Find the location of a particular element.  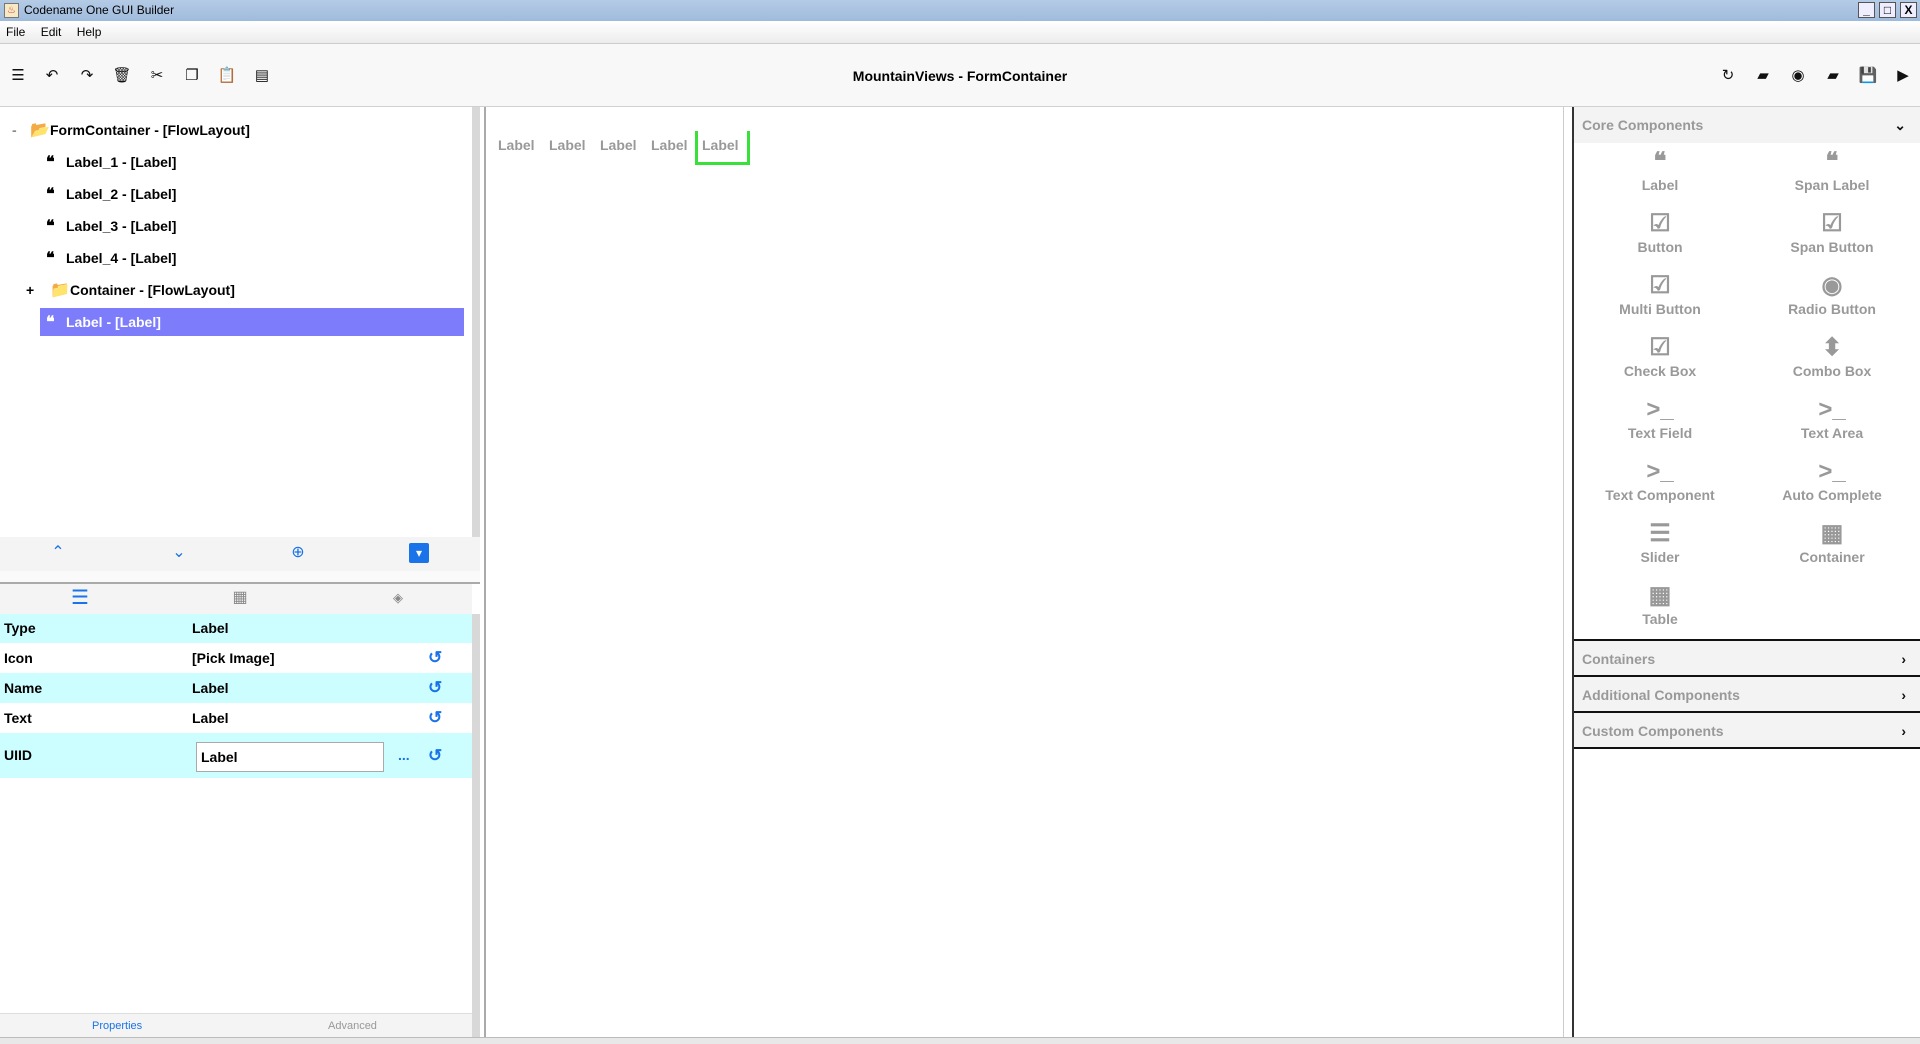

tree-item-label-1: ❝ Label_1 - [Label] is located at coordinates (111, 162).